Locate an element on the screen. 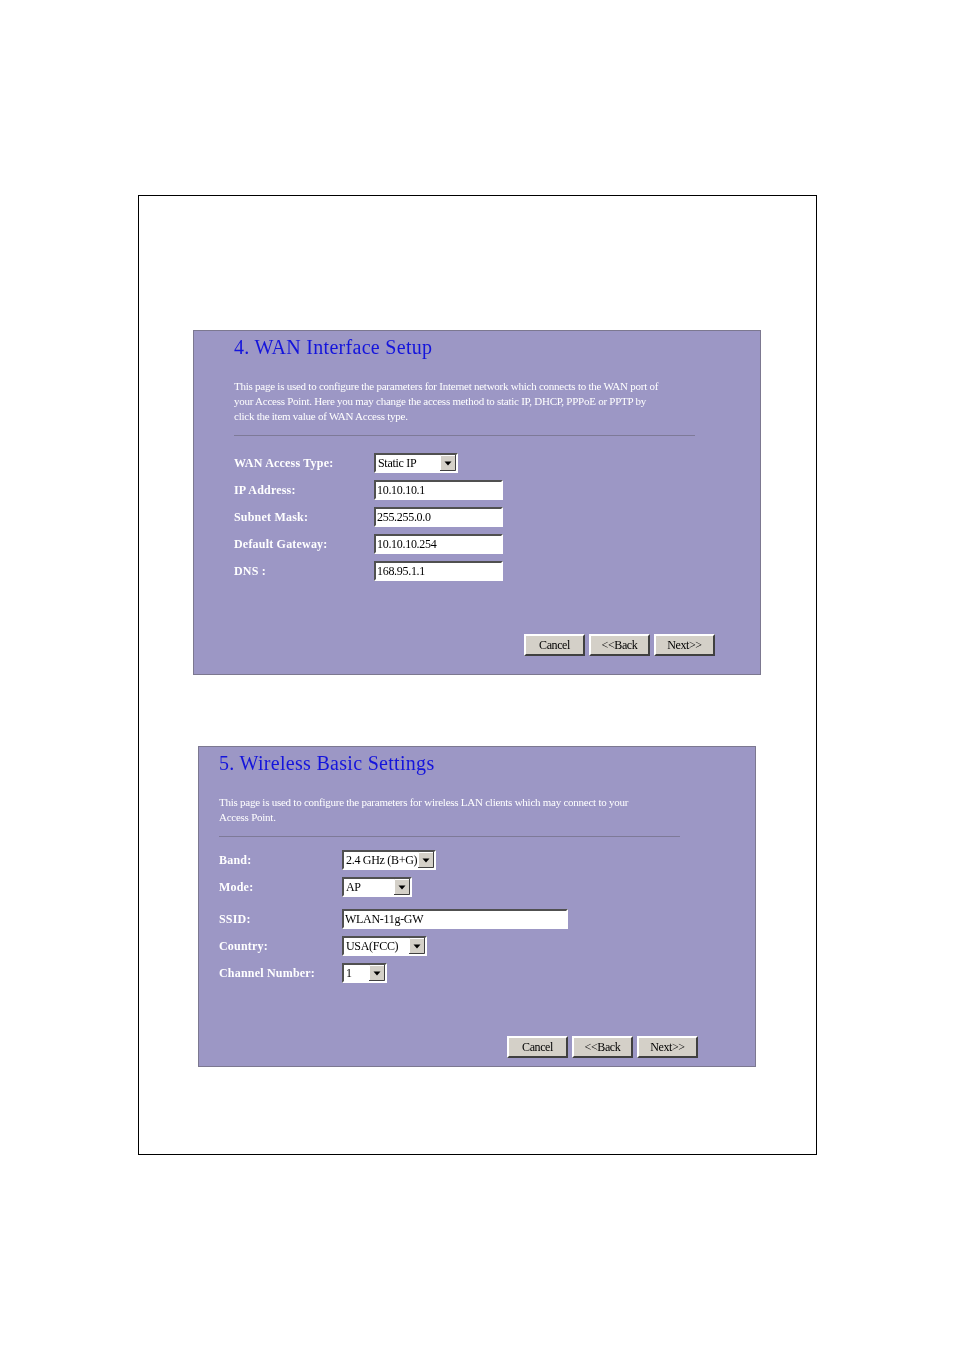 The width and height of the screenshot is (954, 1350). field-label: Country: is located at coordinates (244, 946).